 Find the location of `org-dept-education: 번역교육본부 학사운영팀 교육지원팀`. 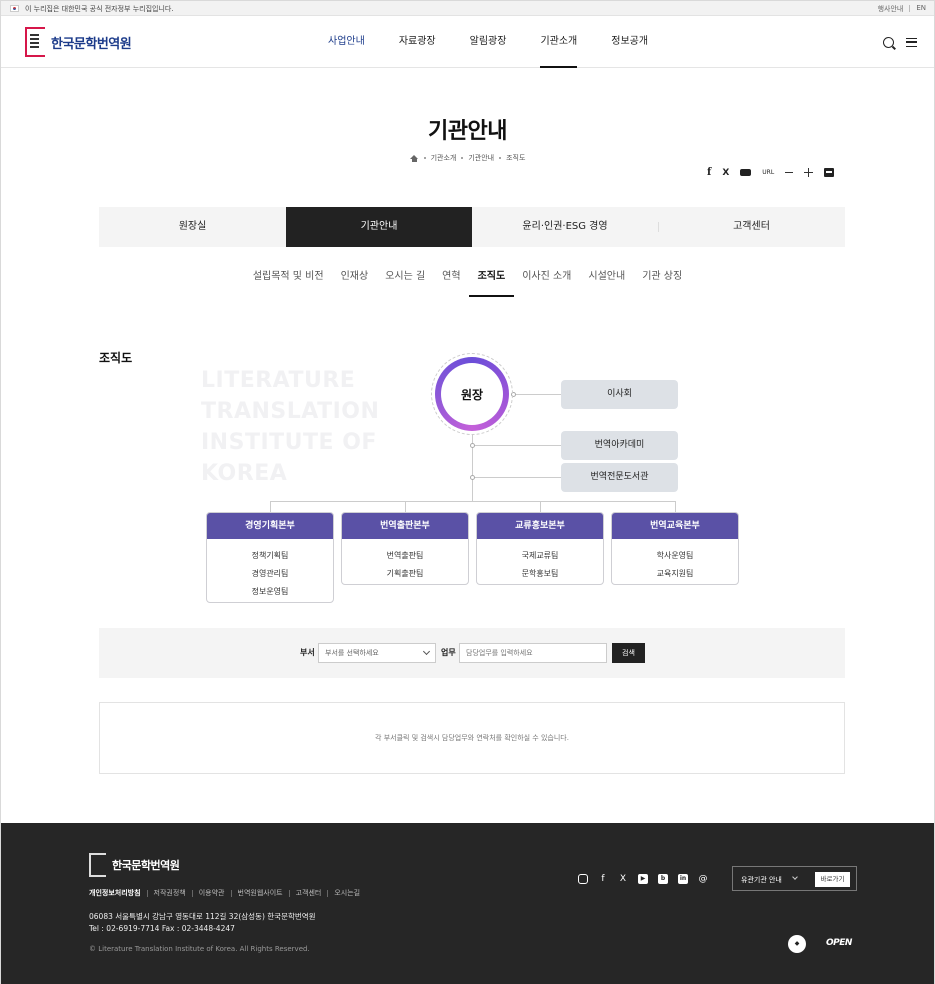

org-dept-education: 번역교육본부 학사운영팀 교육지원팀 is located at coordinates (675, 548).